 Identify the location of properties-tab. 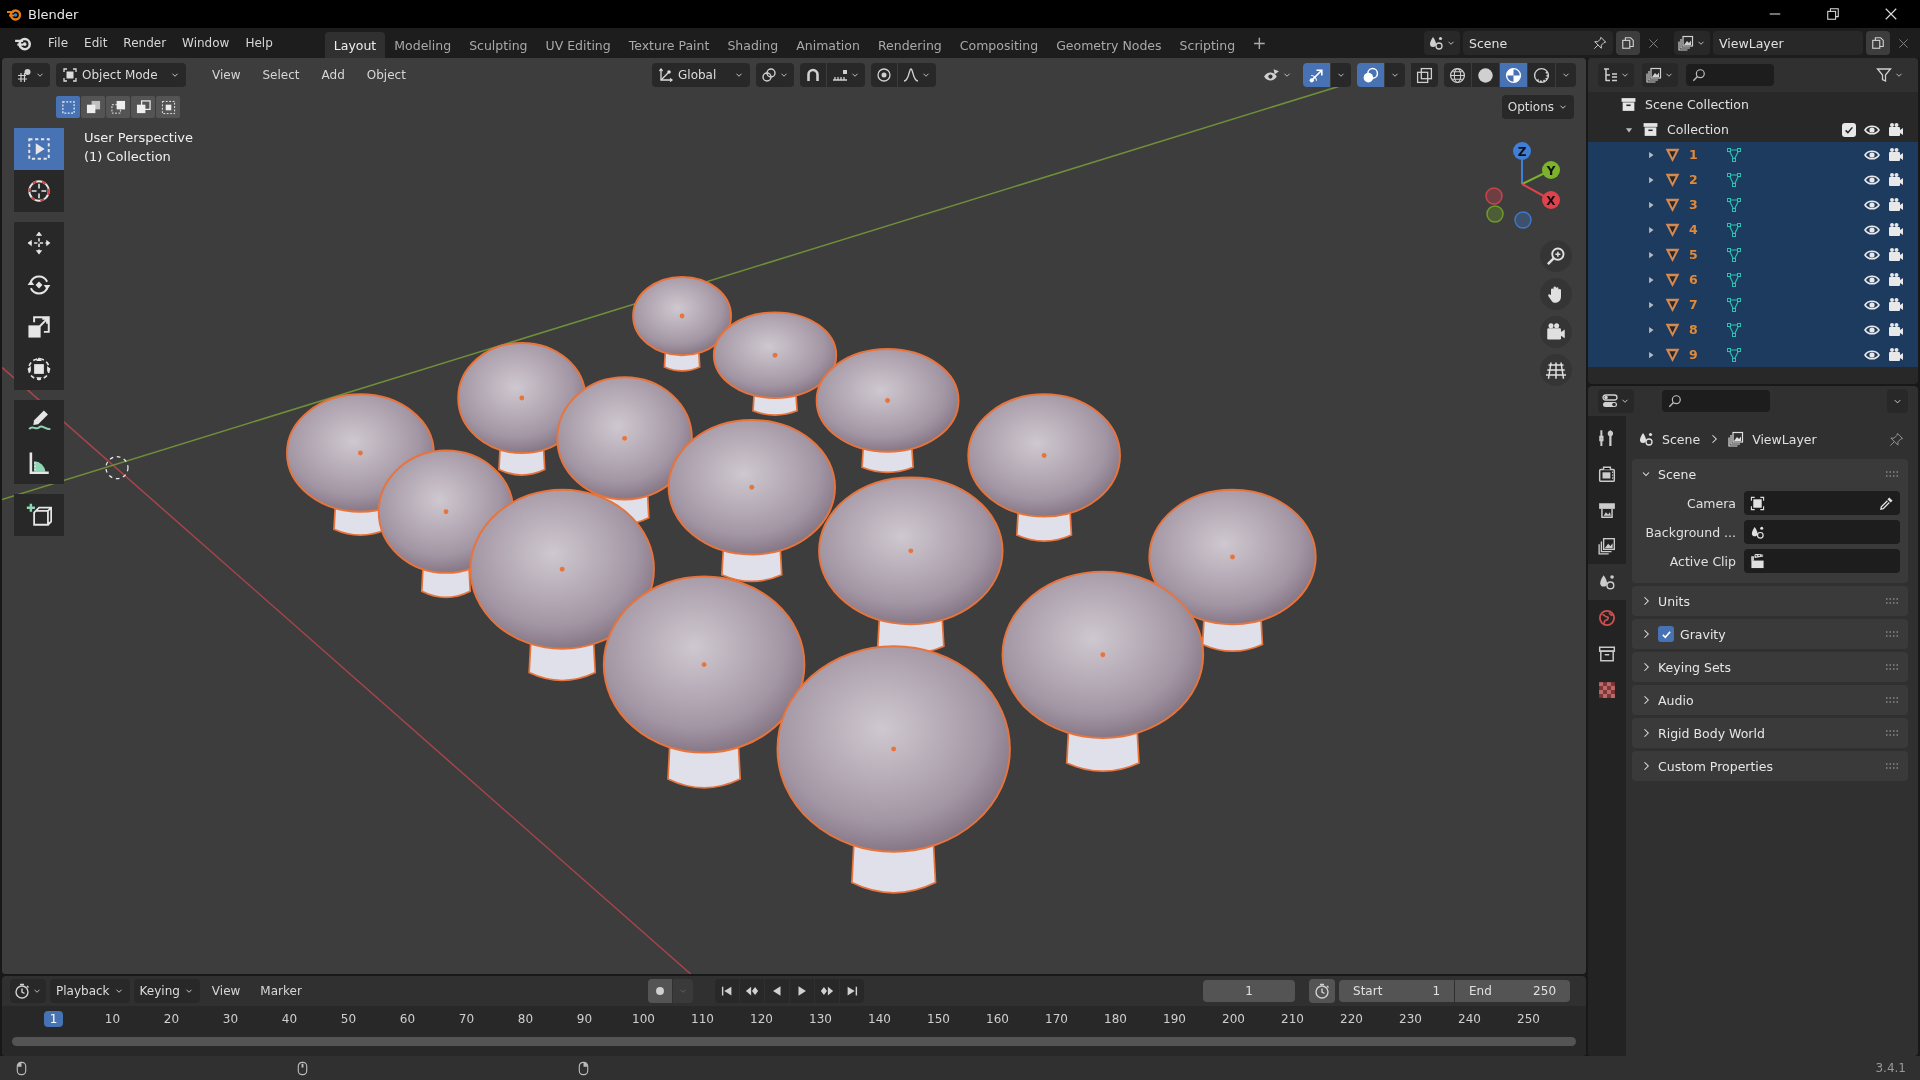
(1607, 582).